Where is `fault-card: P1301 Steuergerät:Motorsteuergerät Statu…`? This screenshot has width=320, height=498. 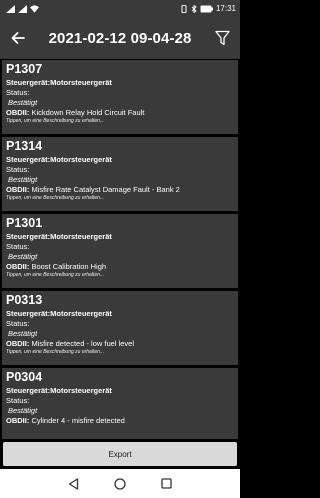
fault-card: P1301 Steuergerät:Motorsteuergerät Statu… is located at coordinates (120, 251).